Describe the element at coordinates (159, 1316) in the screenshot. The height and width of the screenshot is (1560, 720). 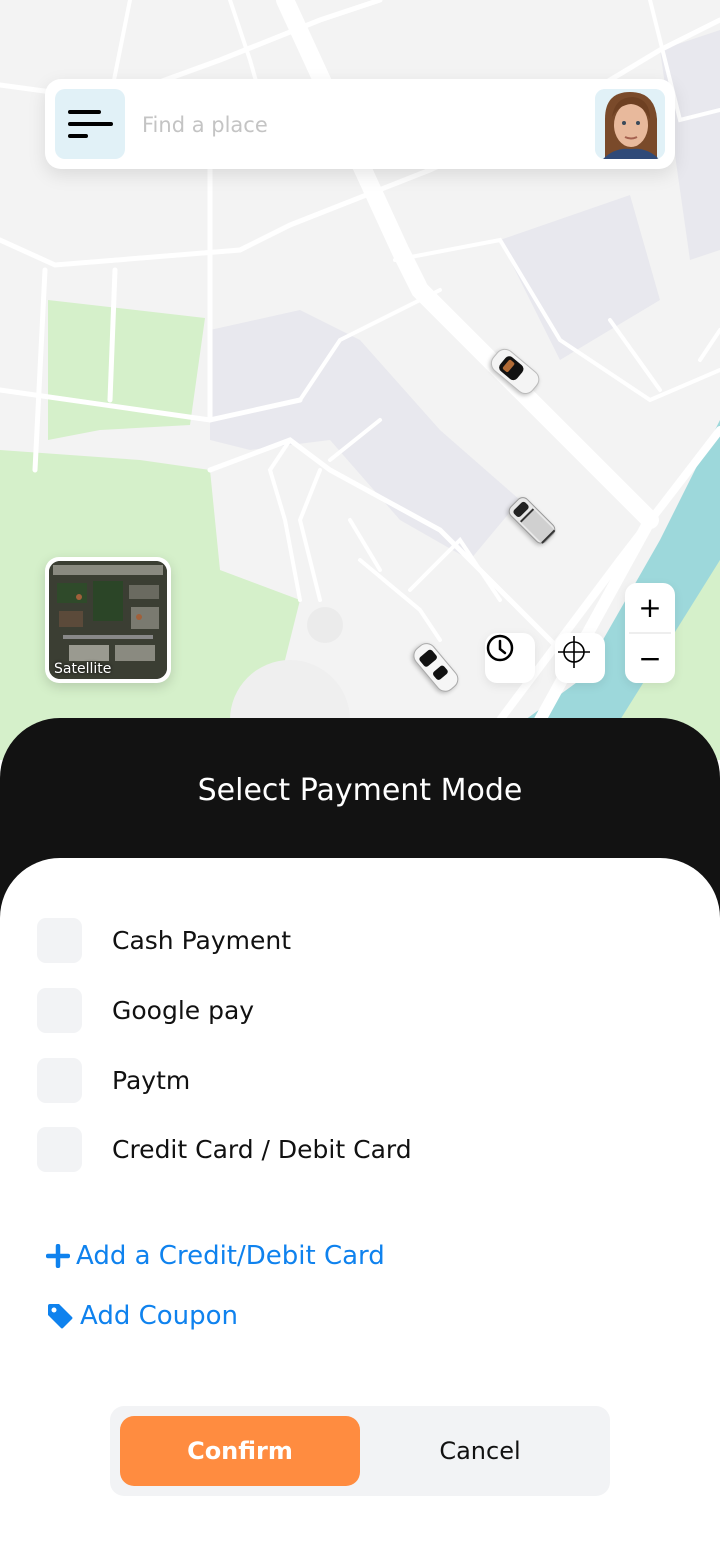
I see `add-coupon-label: Add Coupon` at that location.